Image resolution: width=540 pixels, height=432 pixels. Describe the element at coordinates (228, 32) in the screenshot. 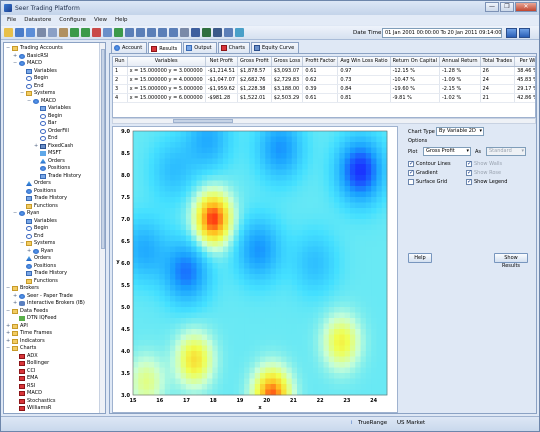

I see `layout-icon` at that location.